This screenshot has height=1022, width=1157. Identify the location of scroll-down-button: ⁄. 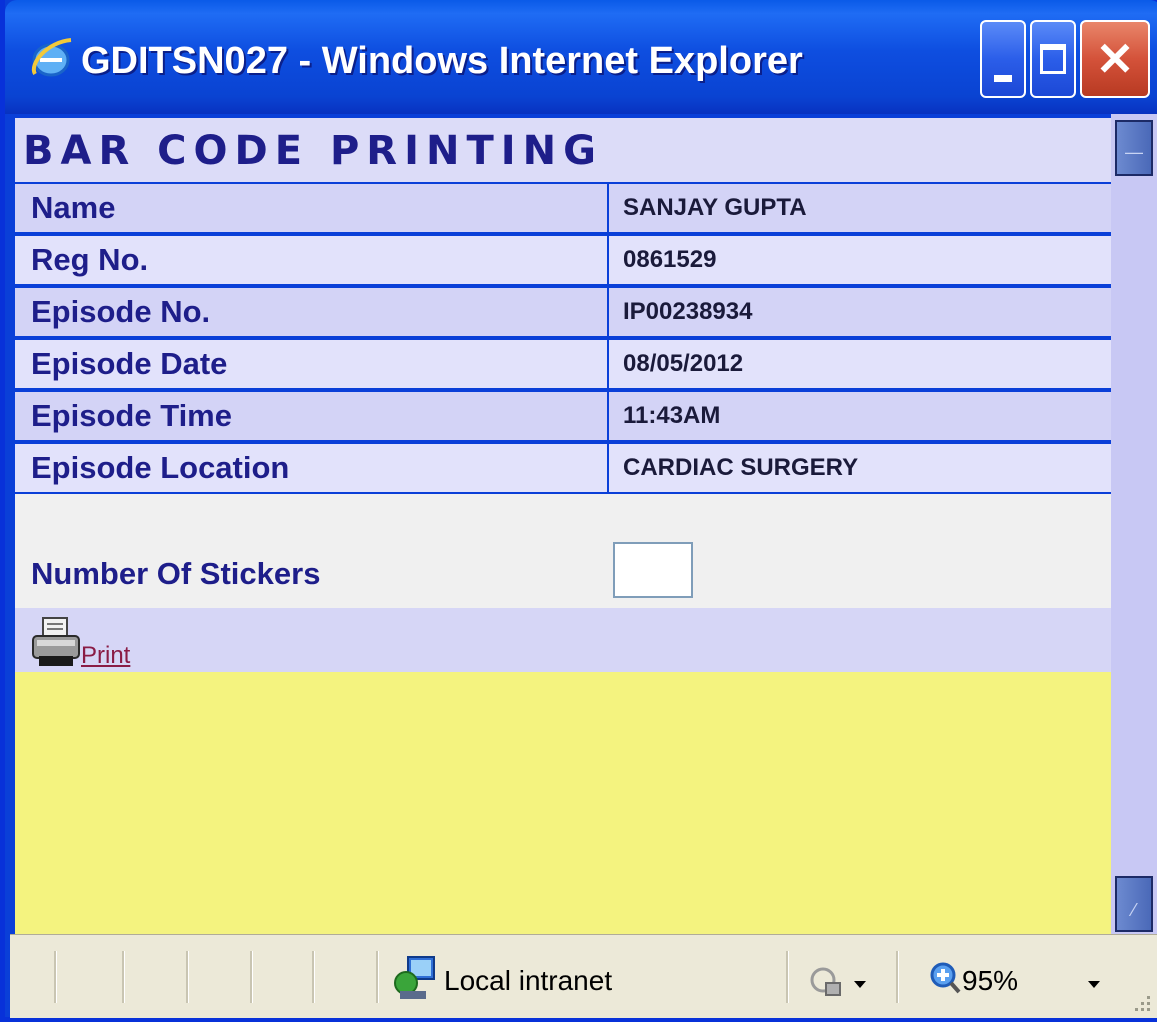
(1134, 904).